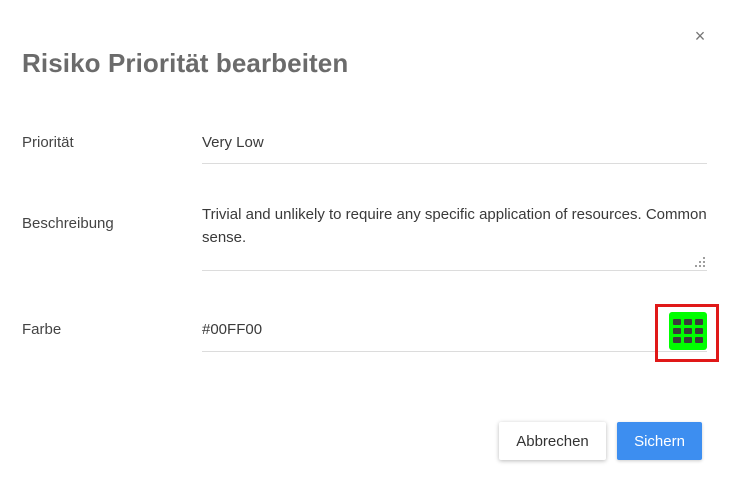 The image size is (739, 479). I want to click on color-input: #00FF00, so click(454, 336).